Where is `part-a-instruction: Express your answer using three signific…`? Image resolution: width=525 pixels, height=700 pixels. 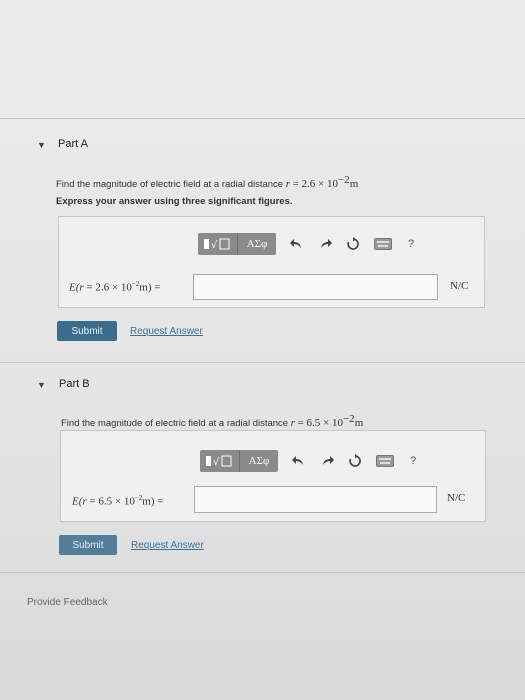 part-a-instruction: Express your answer using three signific… is located at coordinates (174, 201).